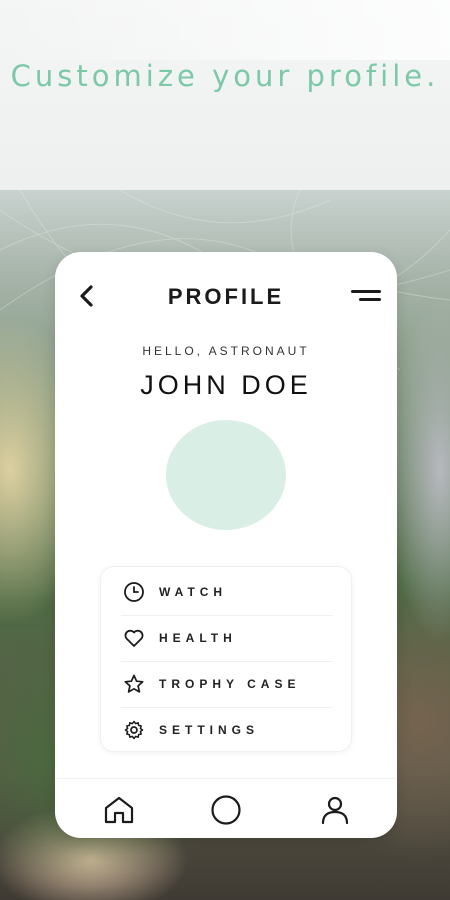 The height and width of the screenshot is (900, 450). I want to click on top-bar: PROFILE, so click(226, 298).